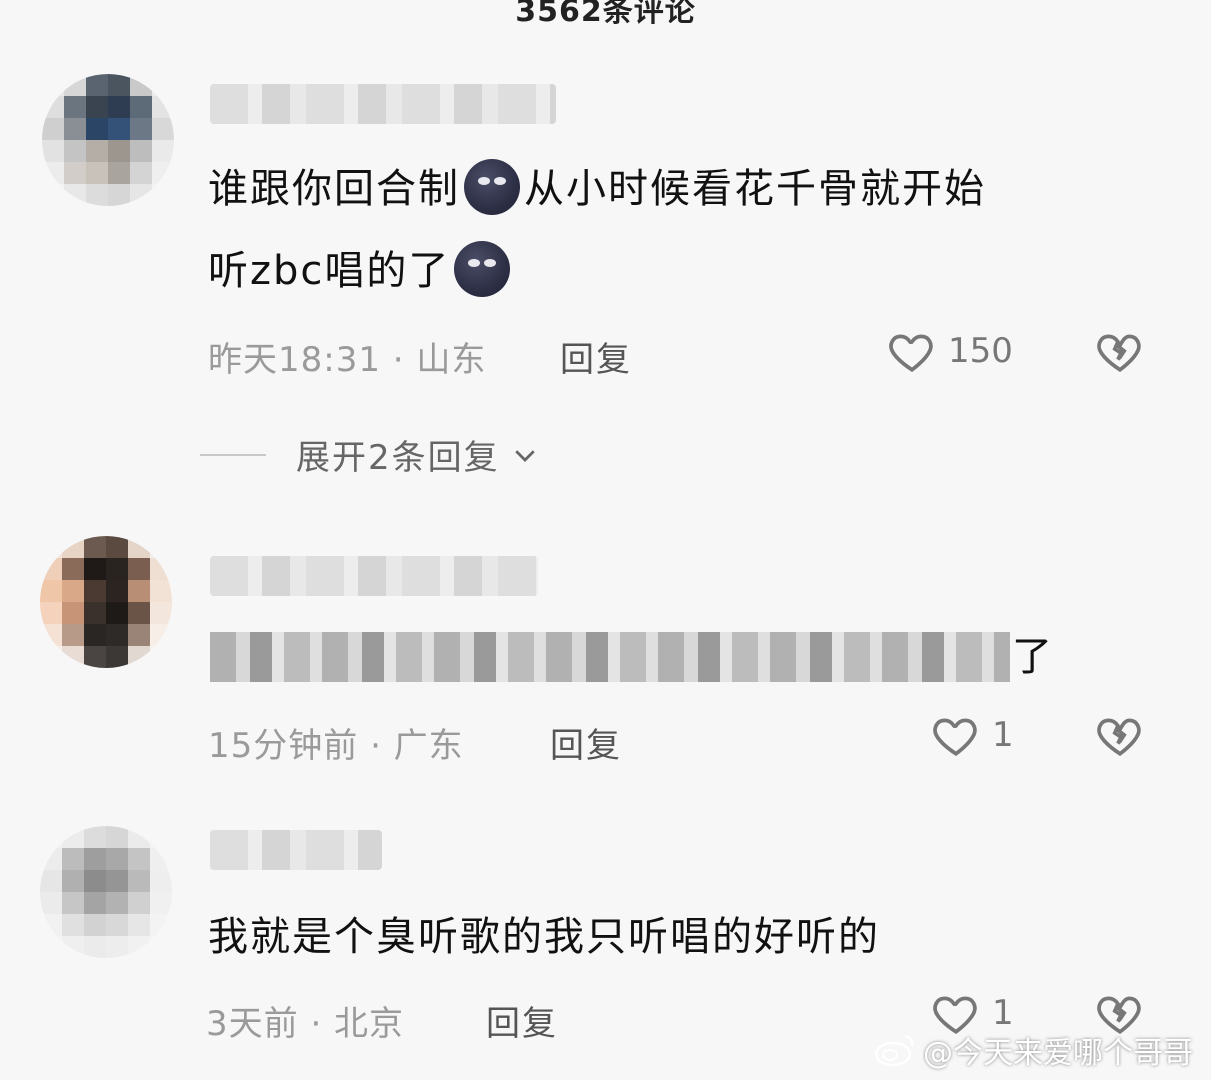 Image resolution: width=1211 pixels, height=1080 pixels. I want to click on divider-line, so click(233, 454).